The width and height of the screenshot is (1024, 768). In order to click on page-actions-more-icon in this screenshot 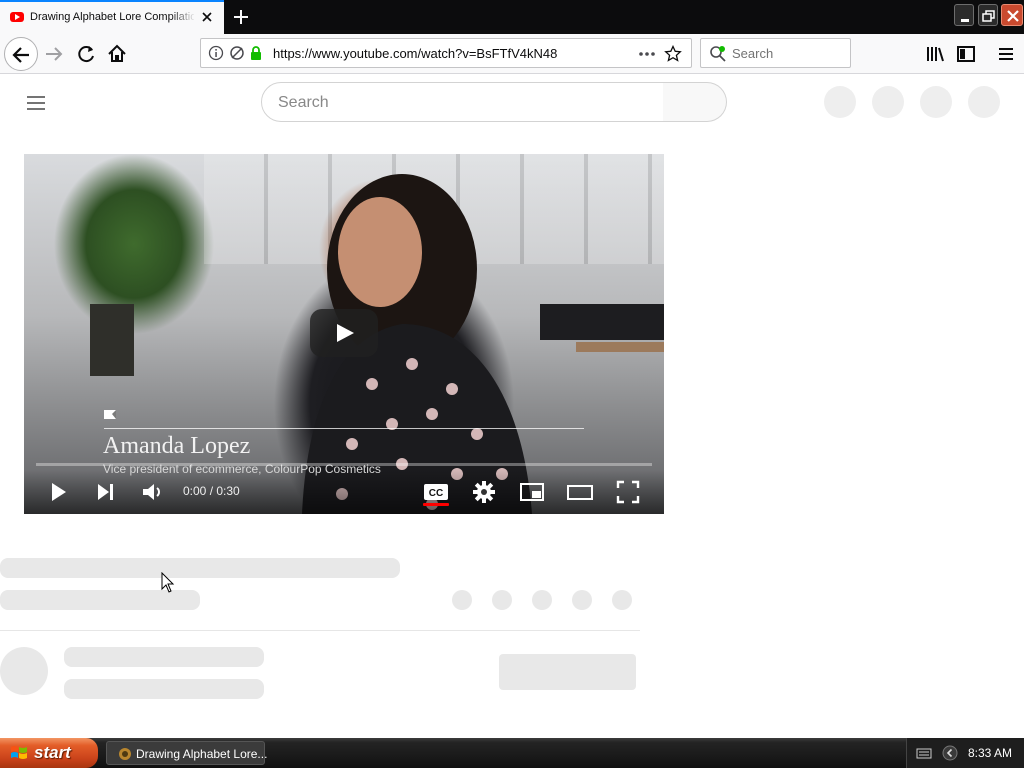, I will do `click(647, 54)`.